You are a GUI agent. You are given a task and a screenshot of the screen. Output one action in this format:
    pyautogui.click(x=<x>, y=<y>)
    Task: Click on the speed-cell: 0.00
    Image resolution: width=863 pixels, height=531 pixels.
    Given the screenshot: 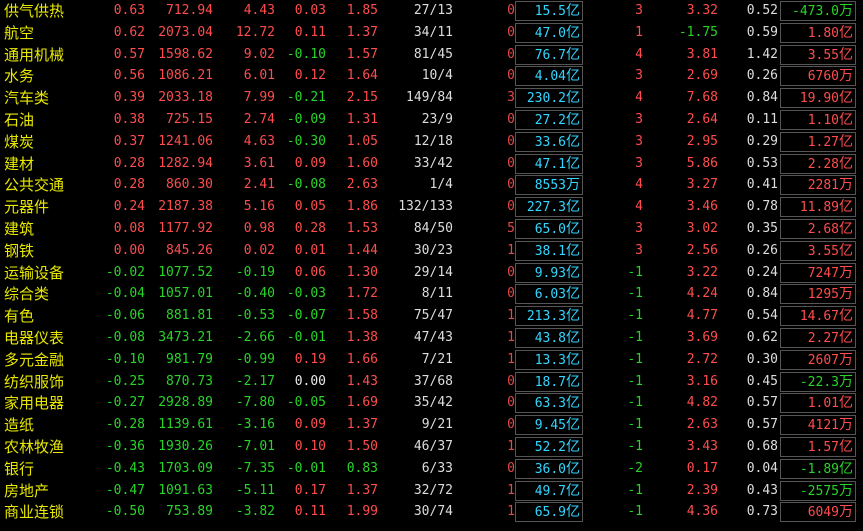 What is the action you would take?
    pyautogui.click(x=302, y=382)
    